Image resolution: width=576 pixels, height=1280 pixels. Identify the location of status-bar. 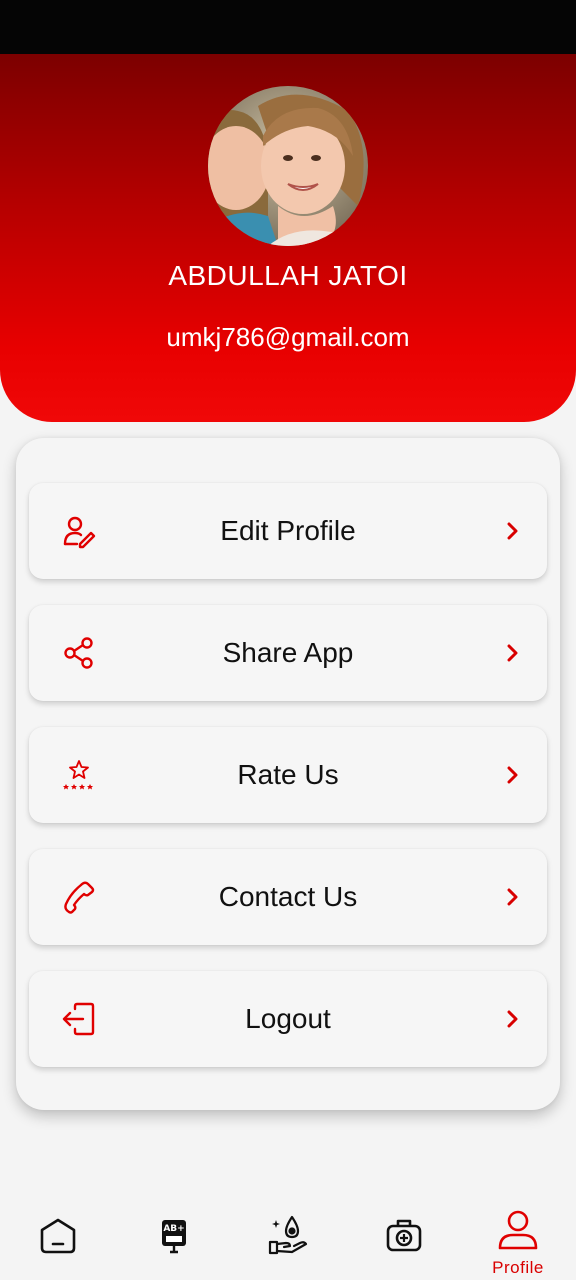
(288, 27).